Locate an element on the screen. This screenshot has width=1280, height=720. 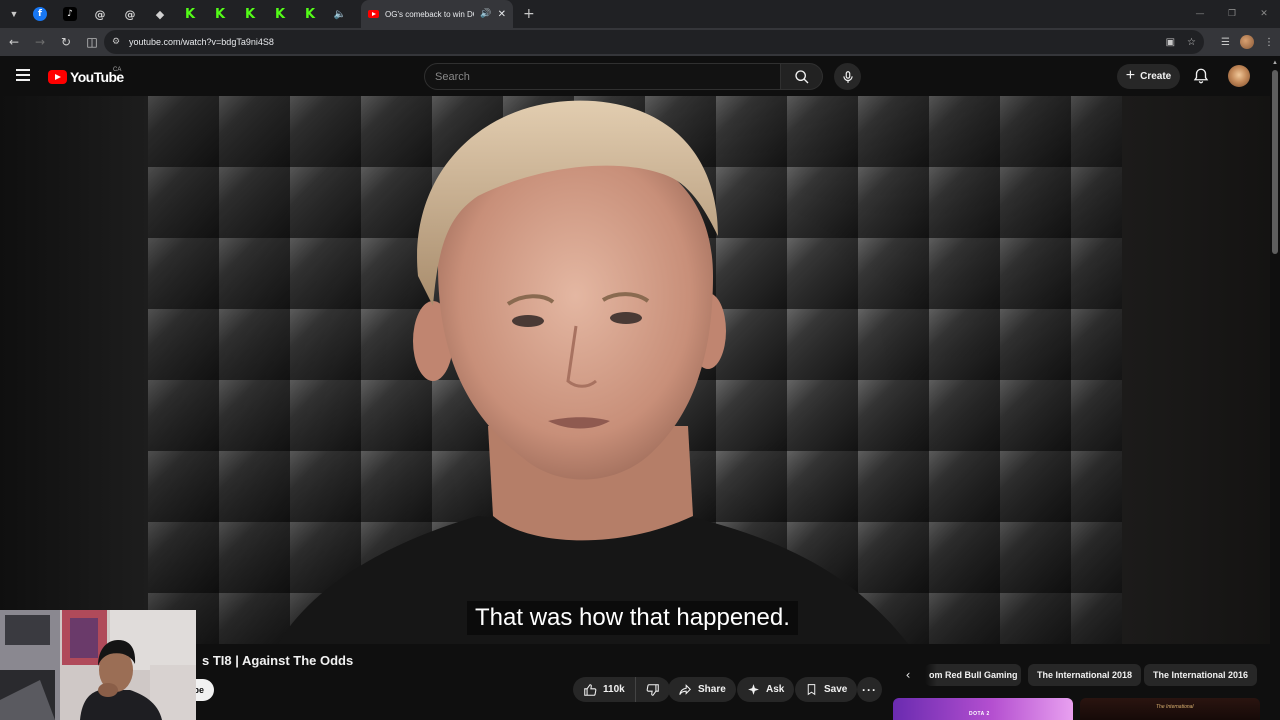
microphone-icon is located at coordinates (847, 76).